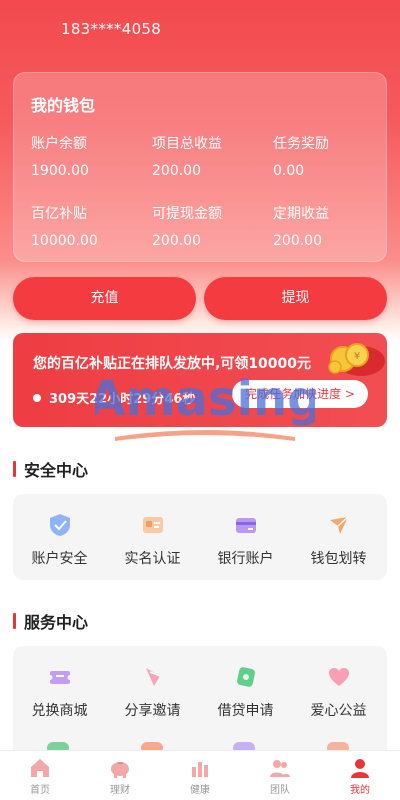 The image size is (400, 800). What do you see at coordinates (59, 214) in the screenshot?
I see `stat-label: 百亿补贴` at bounding box center [59, 214].